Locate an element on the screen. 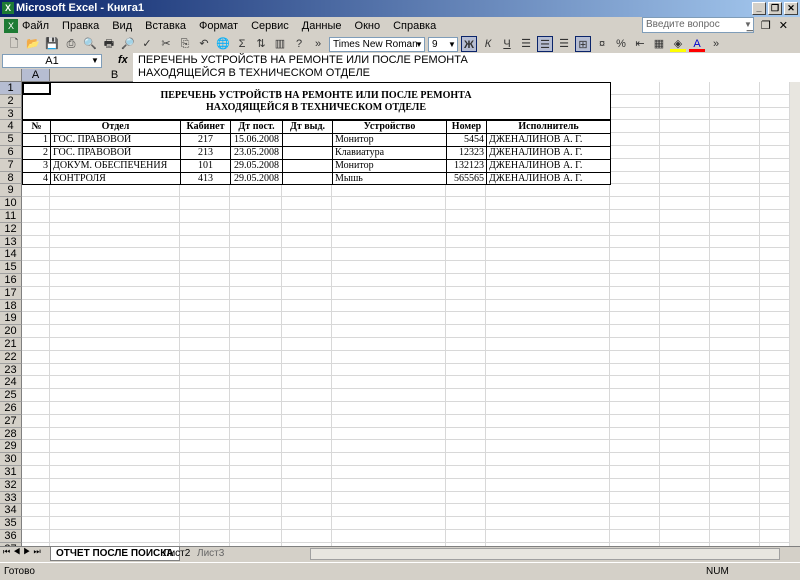 Image resolution: width=800 pixels, height=580 pixels. underline-button: Ч is located at coordinates (507, 44).